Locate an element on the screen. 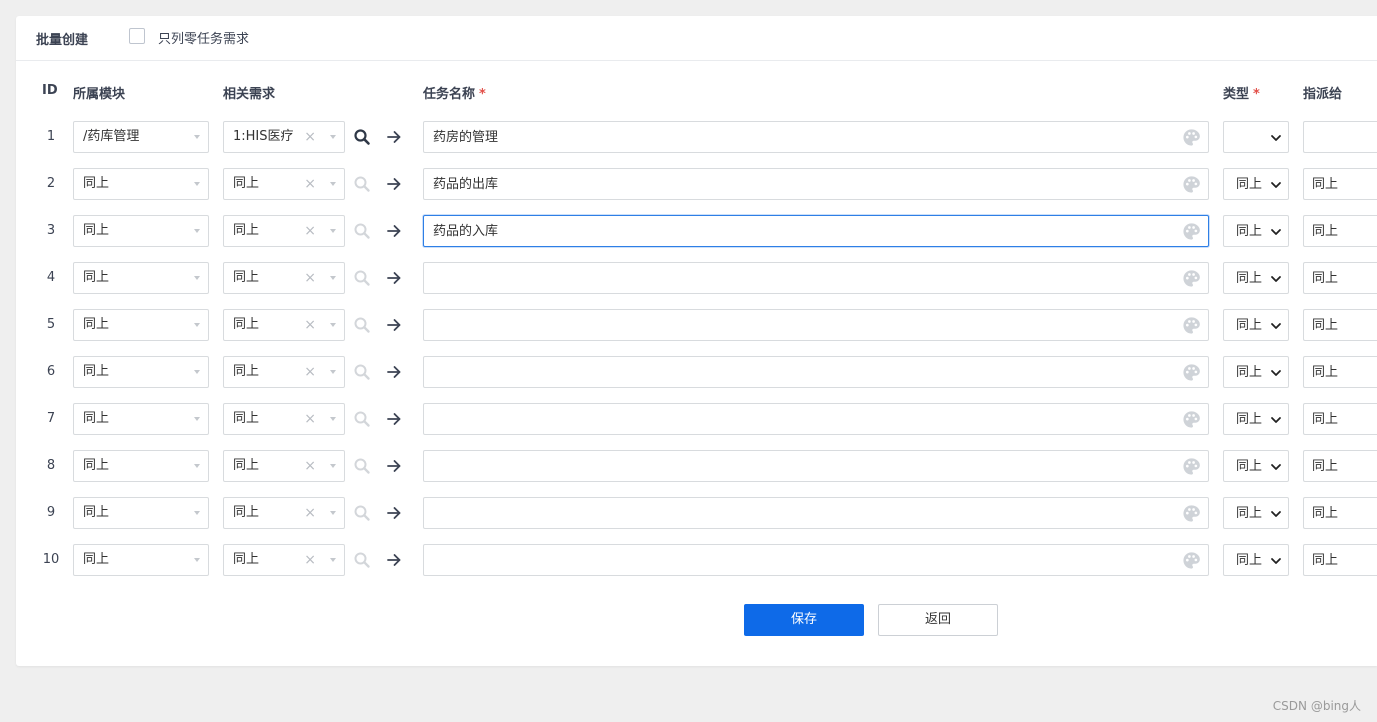  task-name-input: 药房的管理 is located at coordinates (816, 137).